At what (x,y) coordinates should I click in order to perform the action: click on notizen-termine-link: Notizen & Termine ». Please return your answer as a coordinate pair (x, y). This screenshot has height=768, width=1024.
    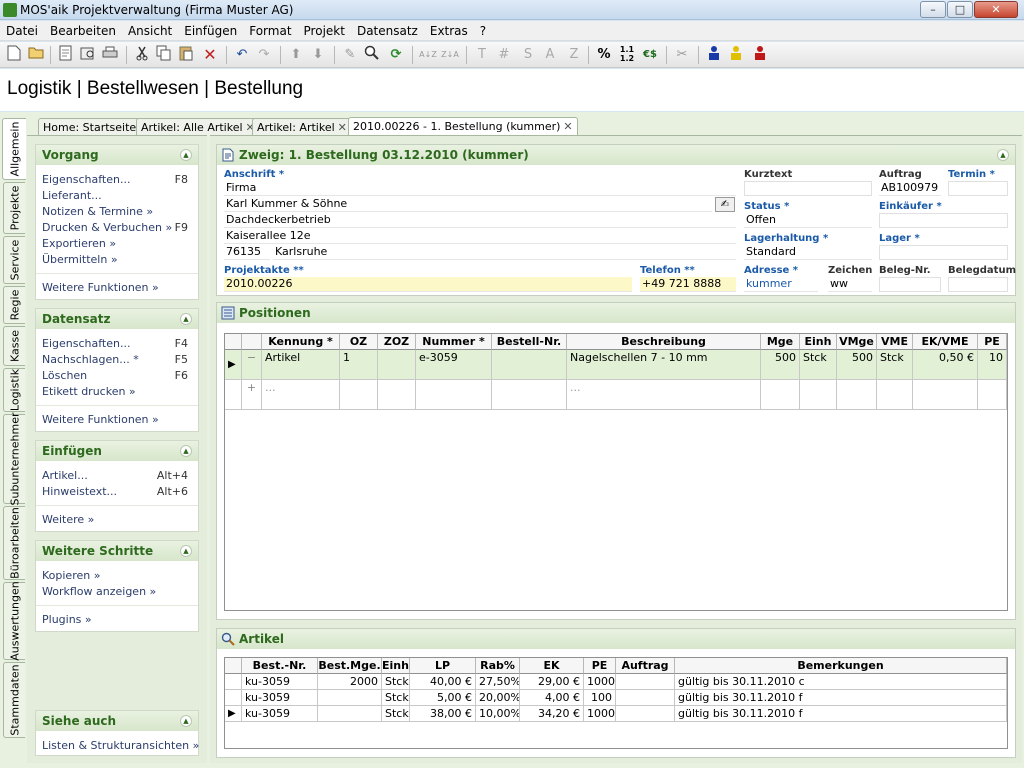
    Looking at the image, I should click on (97, 211).